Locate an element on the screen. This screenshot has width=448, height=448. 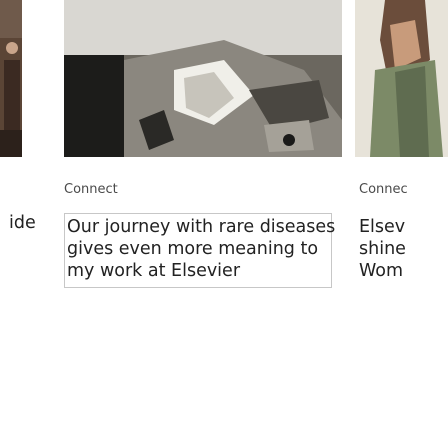
card-category-middle: Connect is located at coordinates (91, 189).